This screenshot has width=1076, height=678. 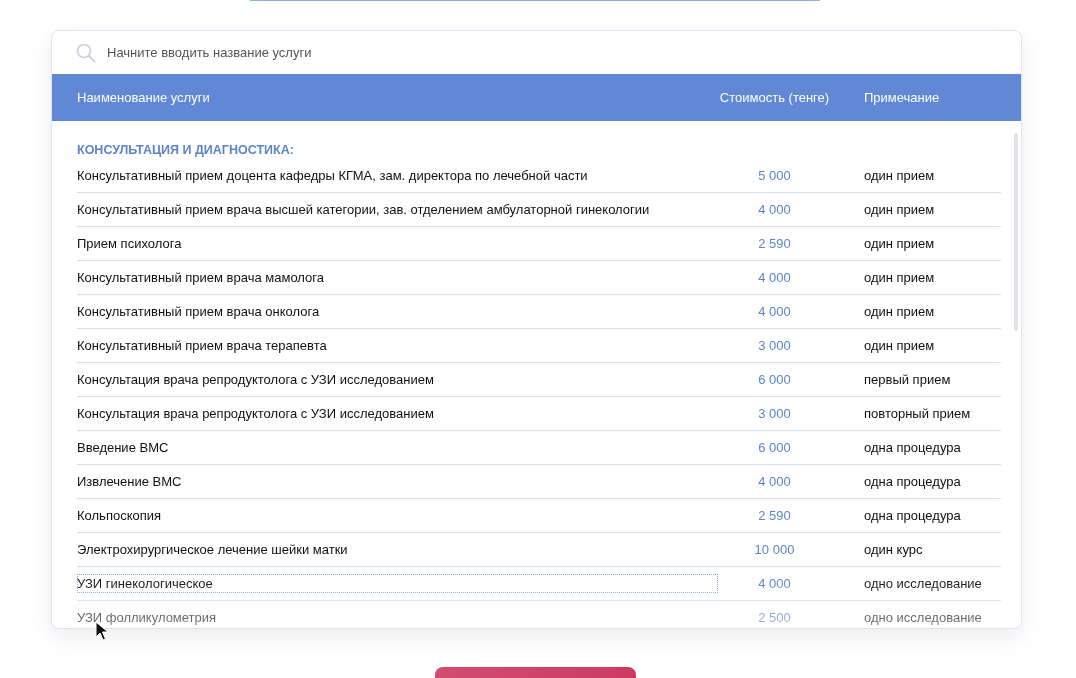 I want to click on note-cell-text: один курс, so click(x=893, y=549).